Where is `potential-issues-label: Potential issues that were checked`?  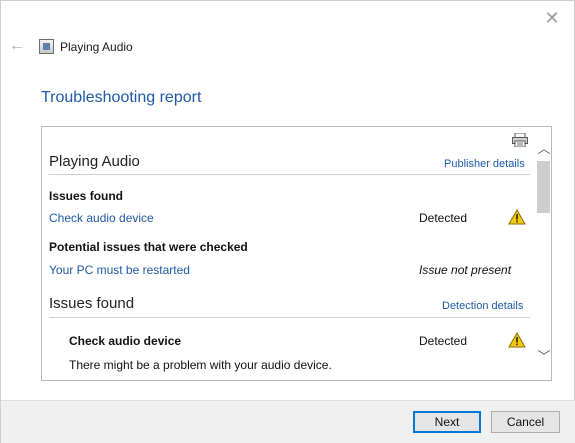
potential-issues-label: Potential issues that were checked is located at coordinates (148, 247).